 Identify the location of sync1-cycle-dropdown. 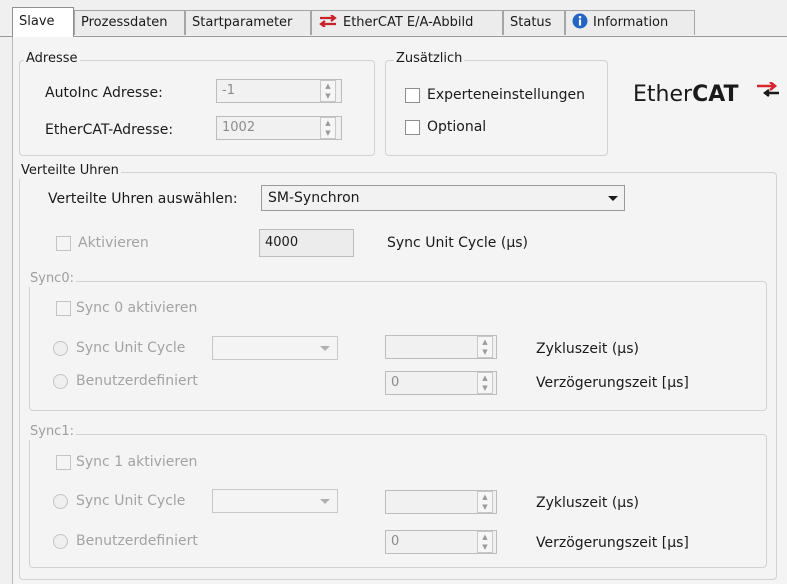
(275, 501).